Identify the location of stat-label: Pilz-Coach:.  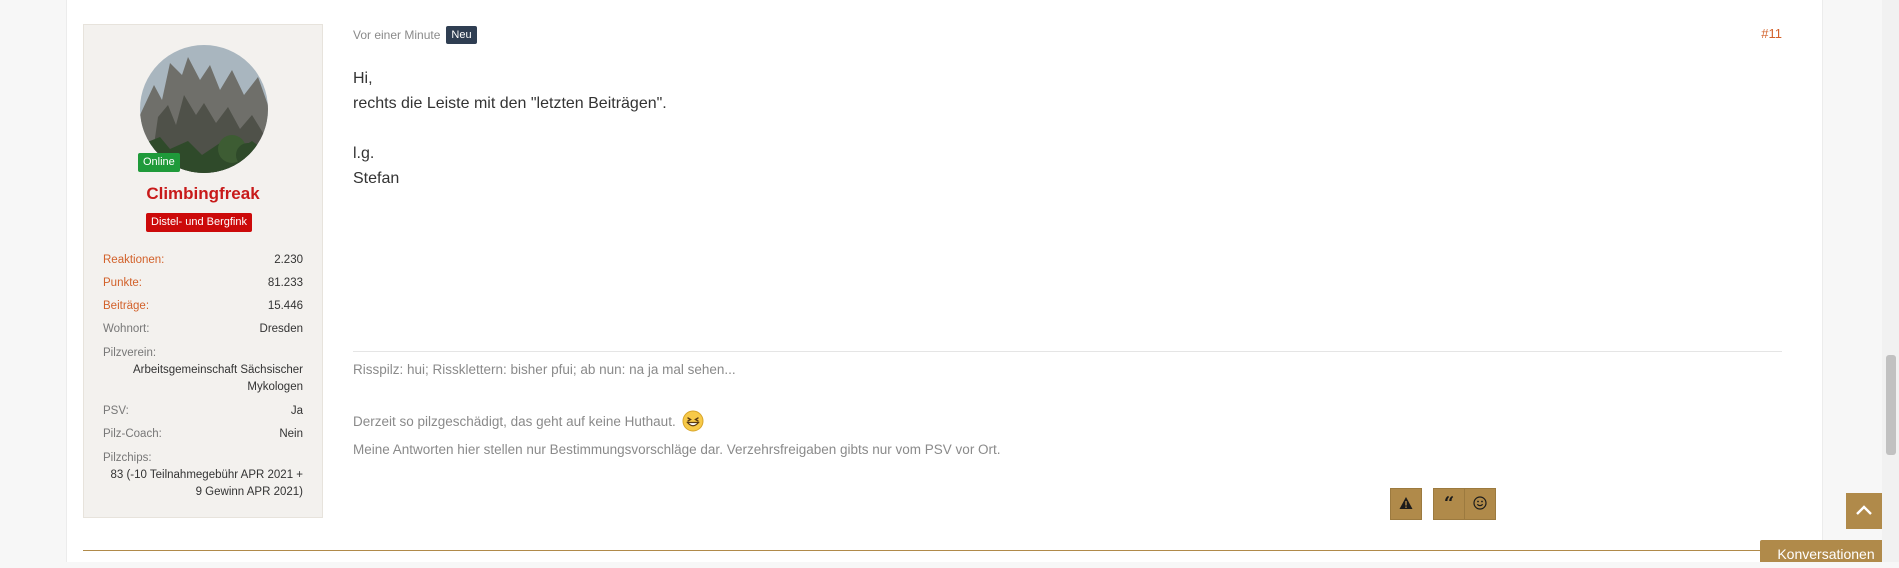
(132, 434).